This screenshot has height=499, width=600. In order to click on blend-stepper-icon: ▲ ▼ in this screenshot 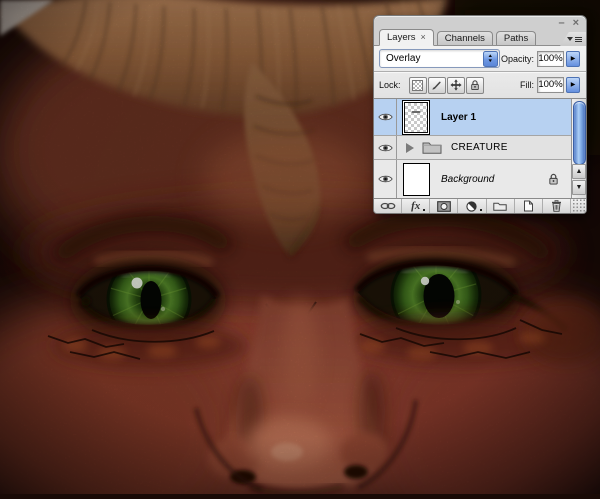, I will do `click(490, 58)`.